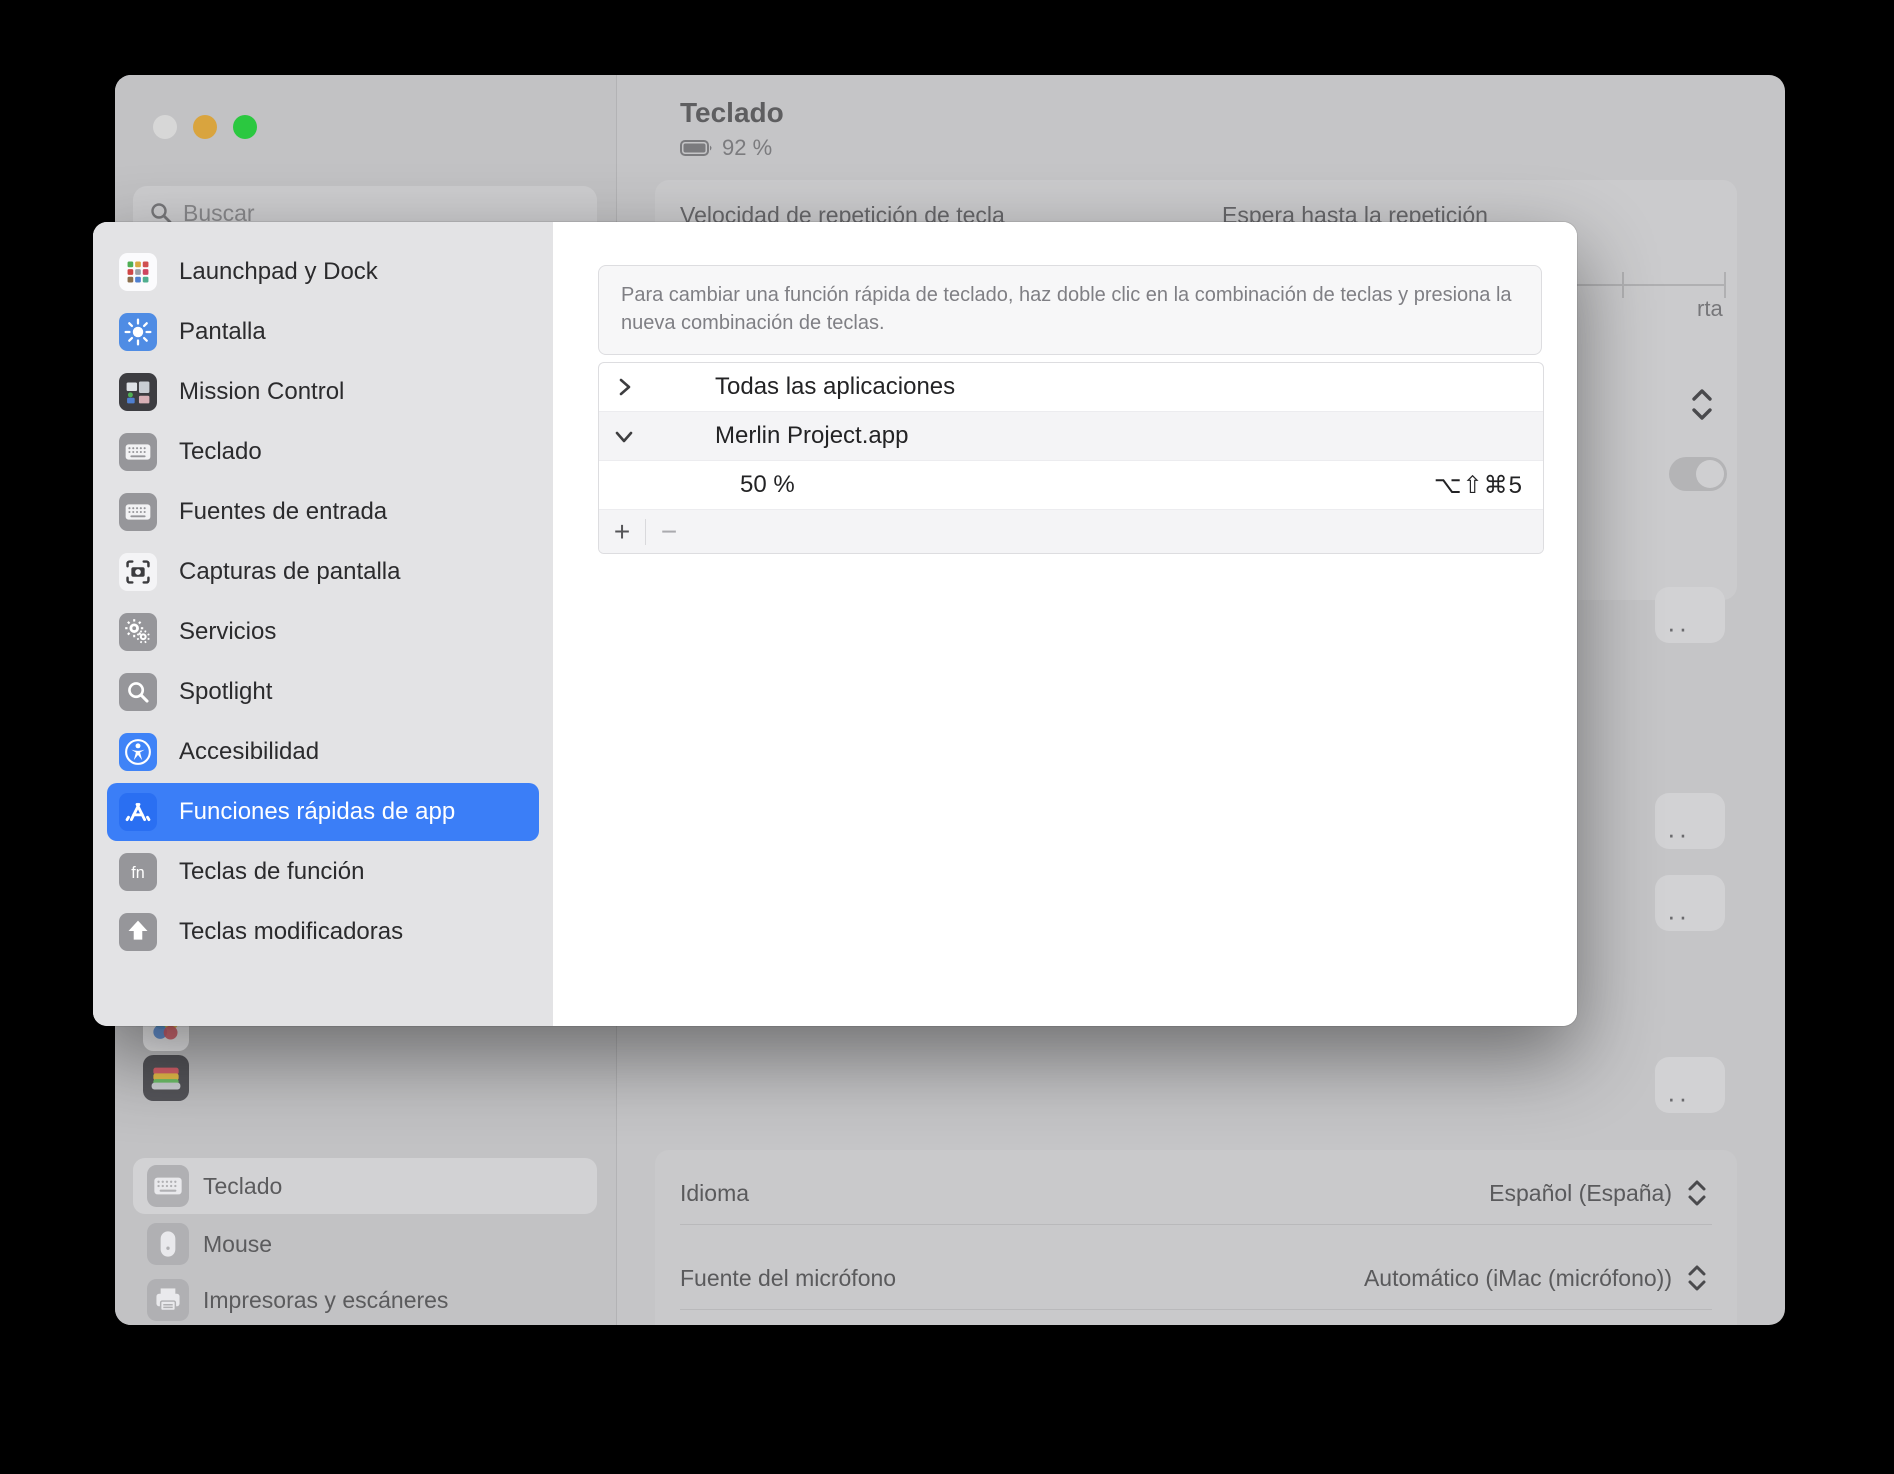  I want to click on row-value: Español (España), so click(1600, 1193).